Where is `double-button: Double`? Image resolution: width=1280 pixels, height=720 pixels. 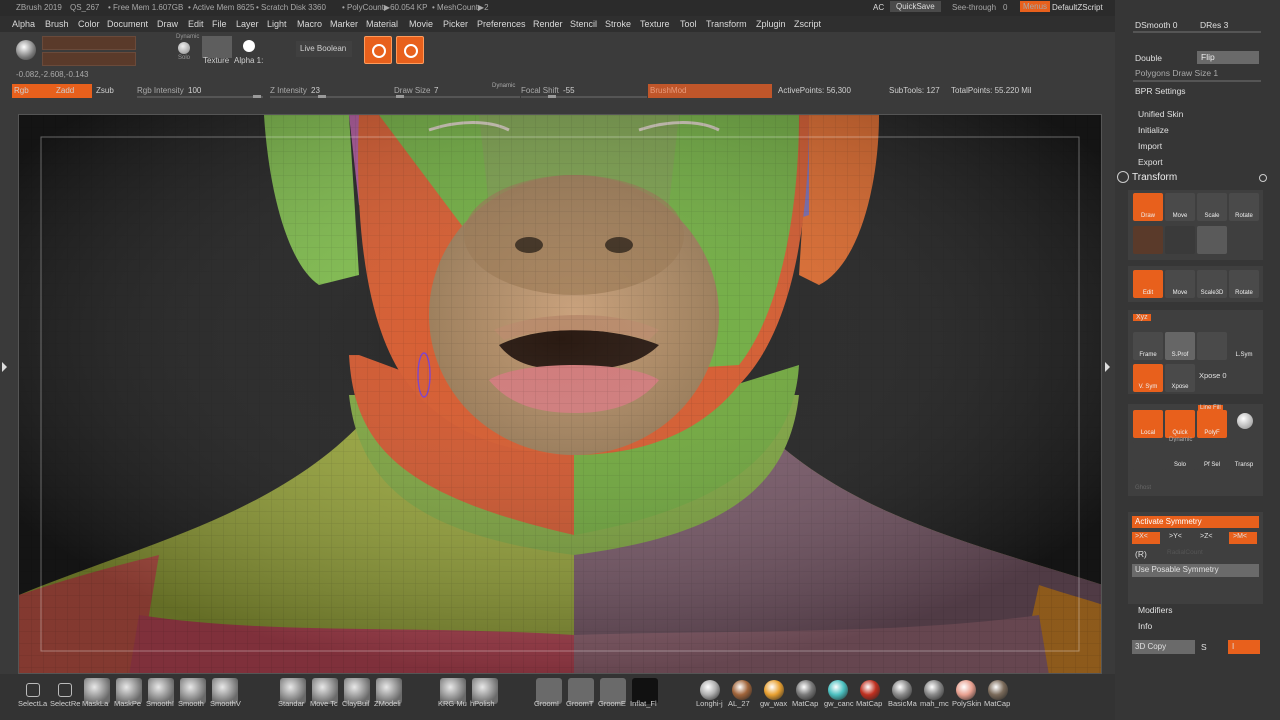
double-button: Double is located at coordinates (1148, 58).